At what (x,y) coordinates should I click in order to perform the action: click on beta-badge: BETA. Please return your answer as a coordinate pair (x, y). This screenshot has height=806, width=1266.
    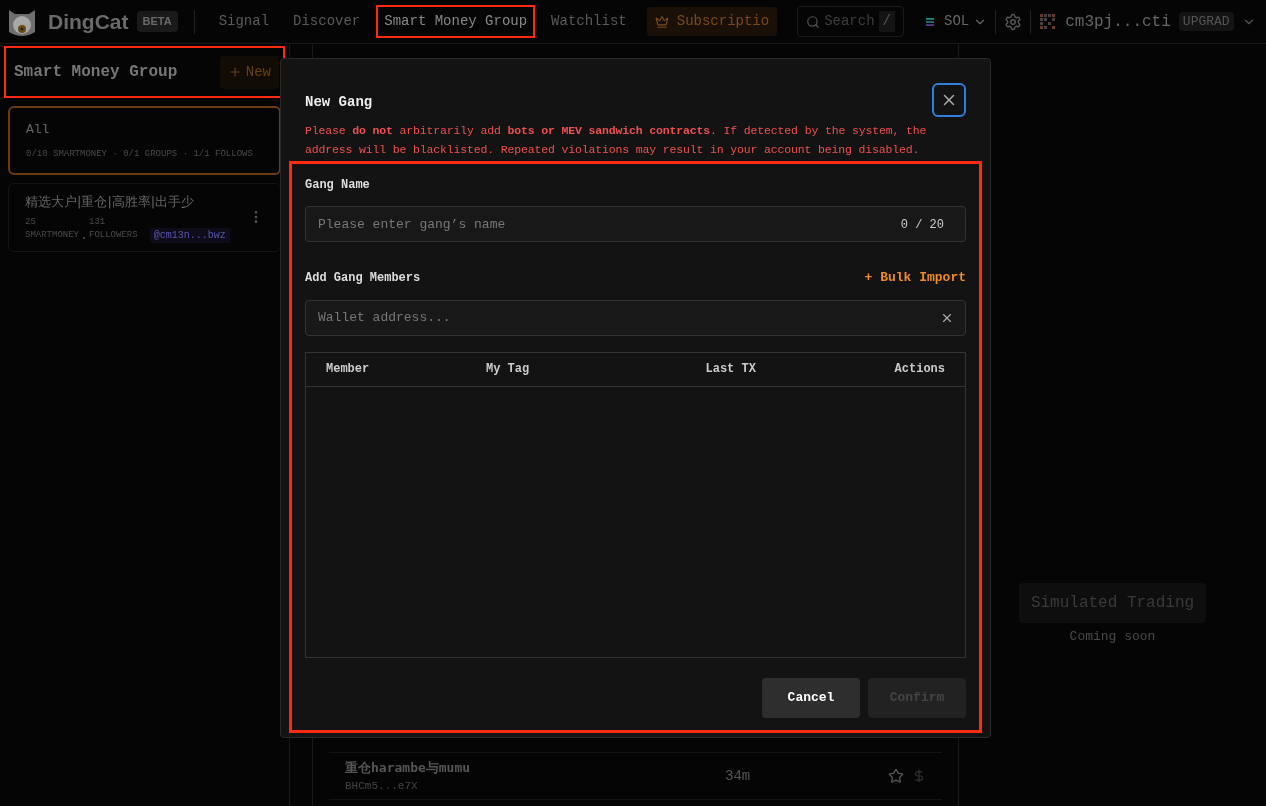
    Looking at the image, I should click on (157, 21).